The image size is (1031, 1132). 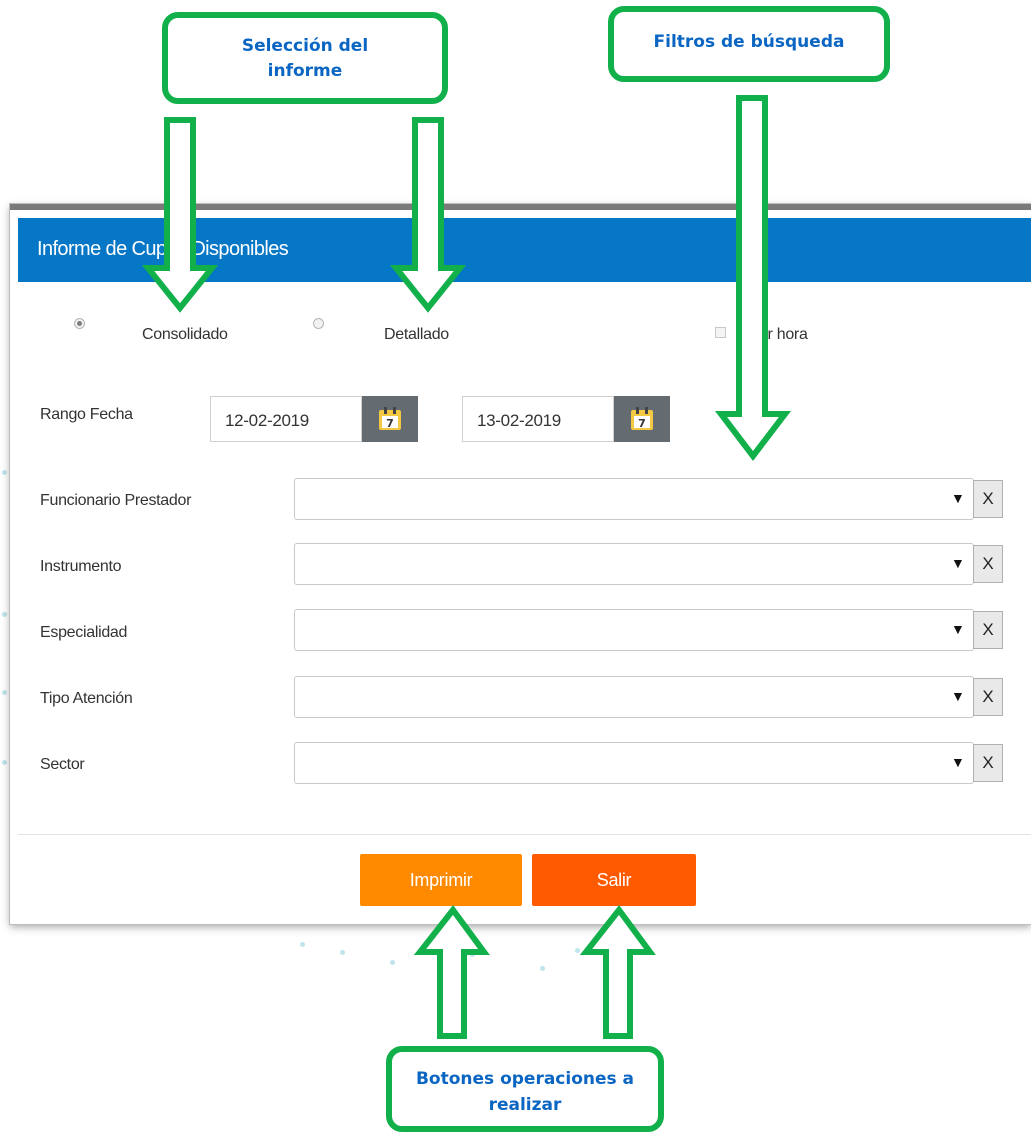 I want to click on callout-action-buttons: Botones operaciones a realizar, so click(x=525, y=1089).